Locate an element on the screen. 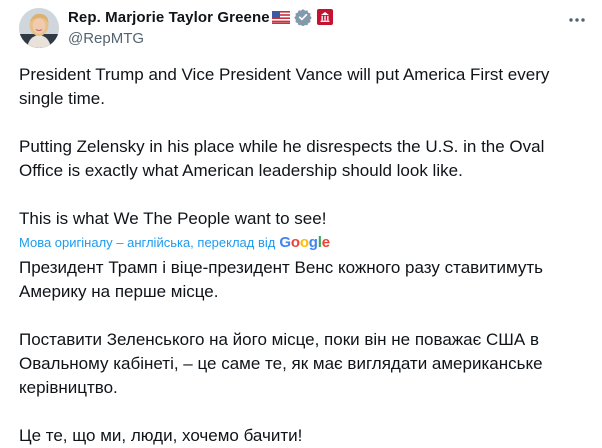 The width and height of the screenshot is (602, 448). verified-badge-icon is located at coordinates (302, 17).